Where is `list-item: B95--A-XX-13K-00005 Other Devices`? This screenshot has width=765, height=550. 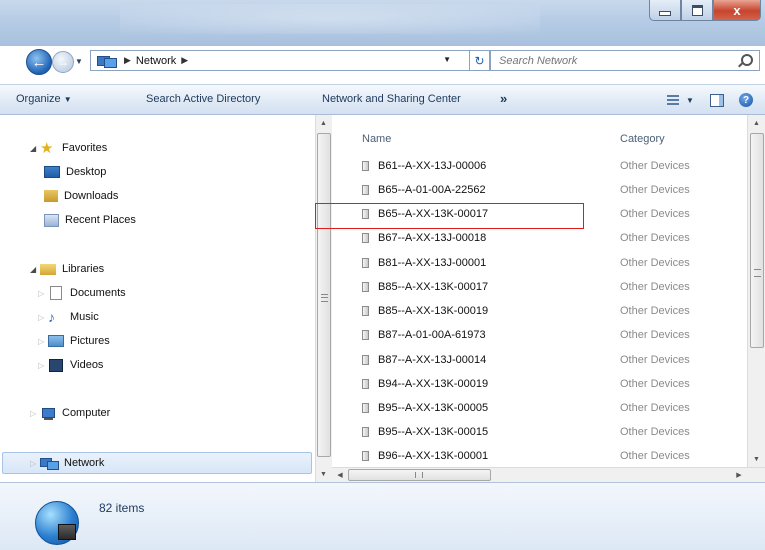
list-item: B95--A-XX-13K-00005 Other Devices is located at coordinates (539, 409).